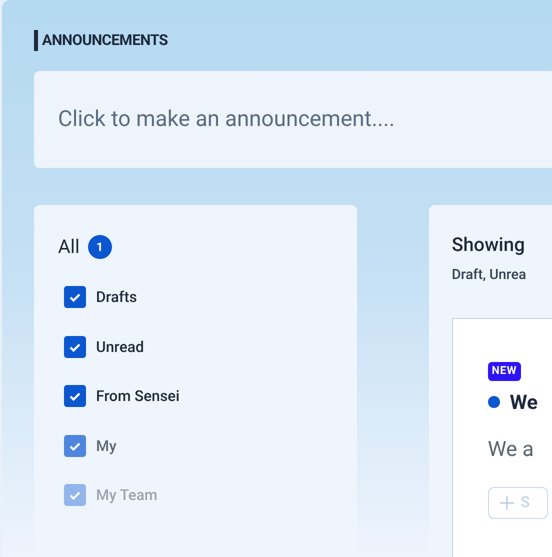 Image resolution: width=552 pixels, height=557 pixels. What do you see at coordinates (518, 502) in the screenshot?
I see `add-button: S` at bounding box center [518, 502].